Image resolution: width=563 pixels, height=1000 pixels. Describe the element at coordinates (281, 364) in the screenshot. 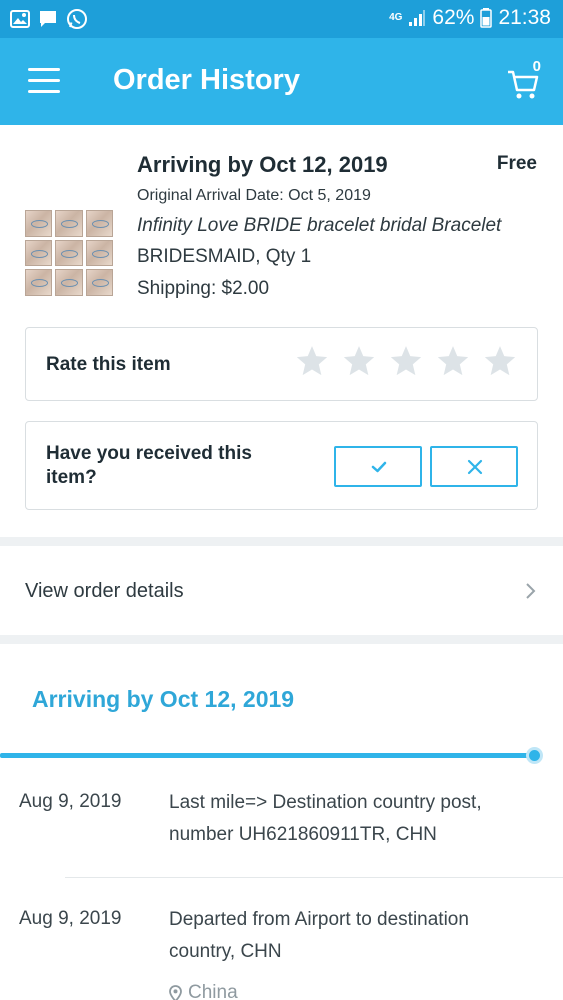

I see `rate-item-card: Rate this item` at that location.